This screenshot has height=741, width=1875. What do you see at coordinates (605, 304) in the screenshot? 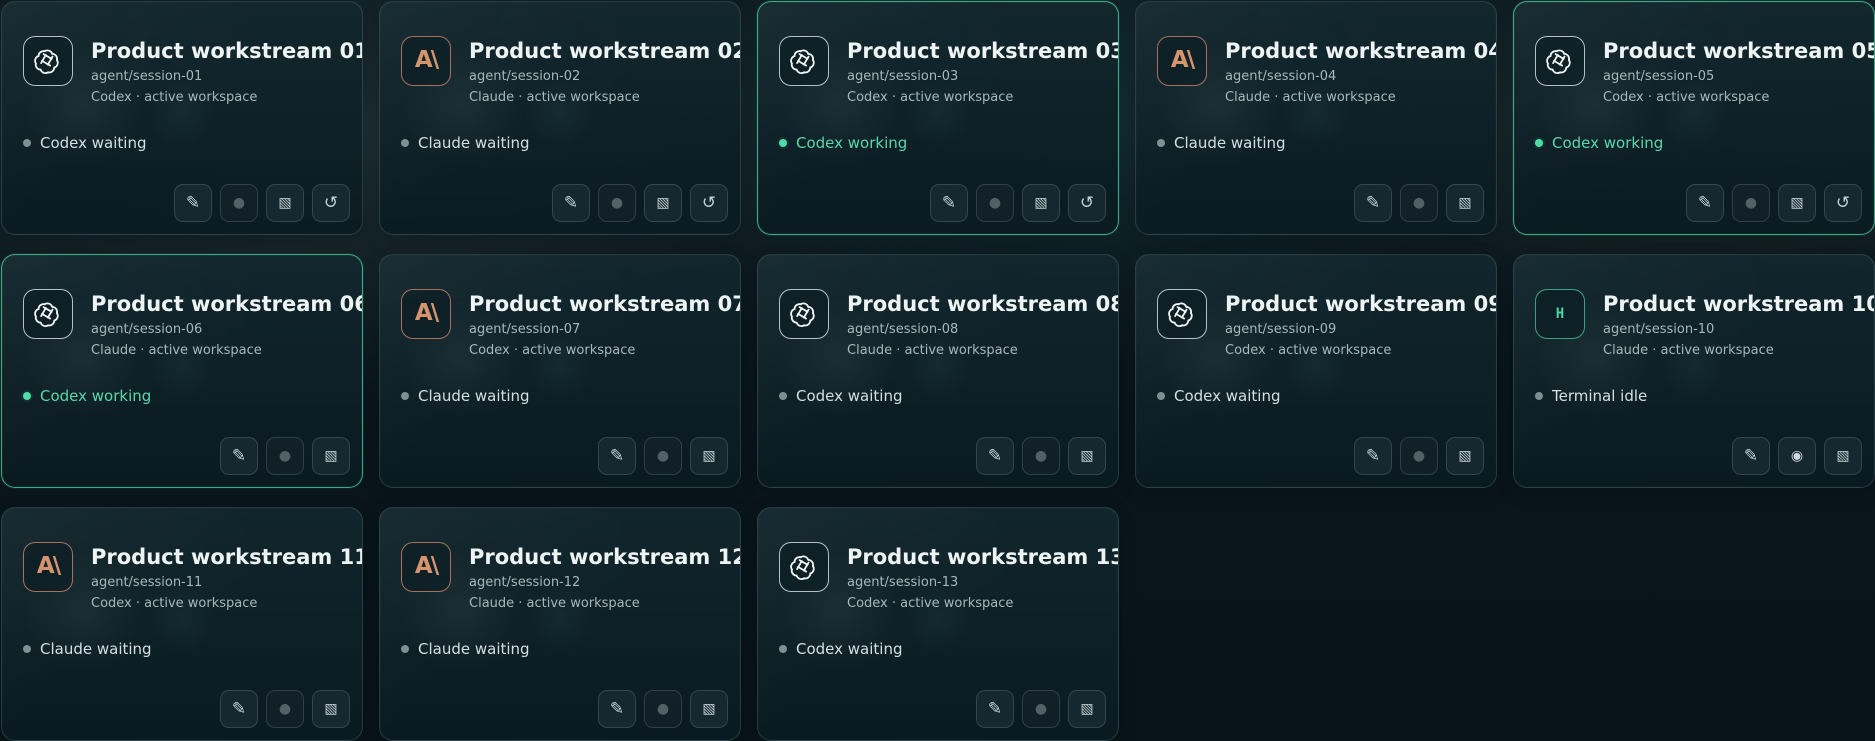
I see `card-title: Product workstream 07` at bounding box center [605, 304].